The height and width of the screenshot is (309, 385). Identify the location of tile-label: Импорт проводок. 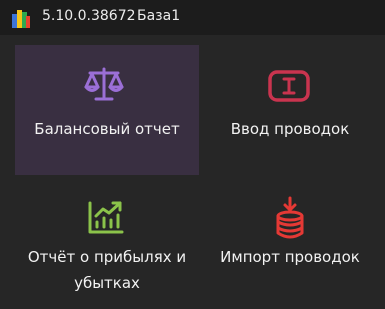
(290, 257).